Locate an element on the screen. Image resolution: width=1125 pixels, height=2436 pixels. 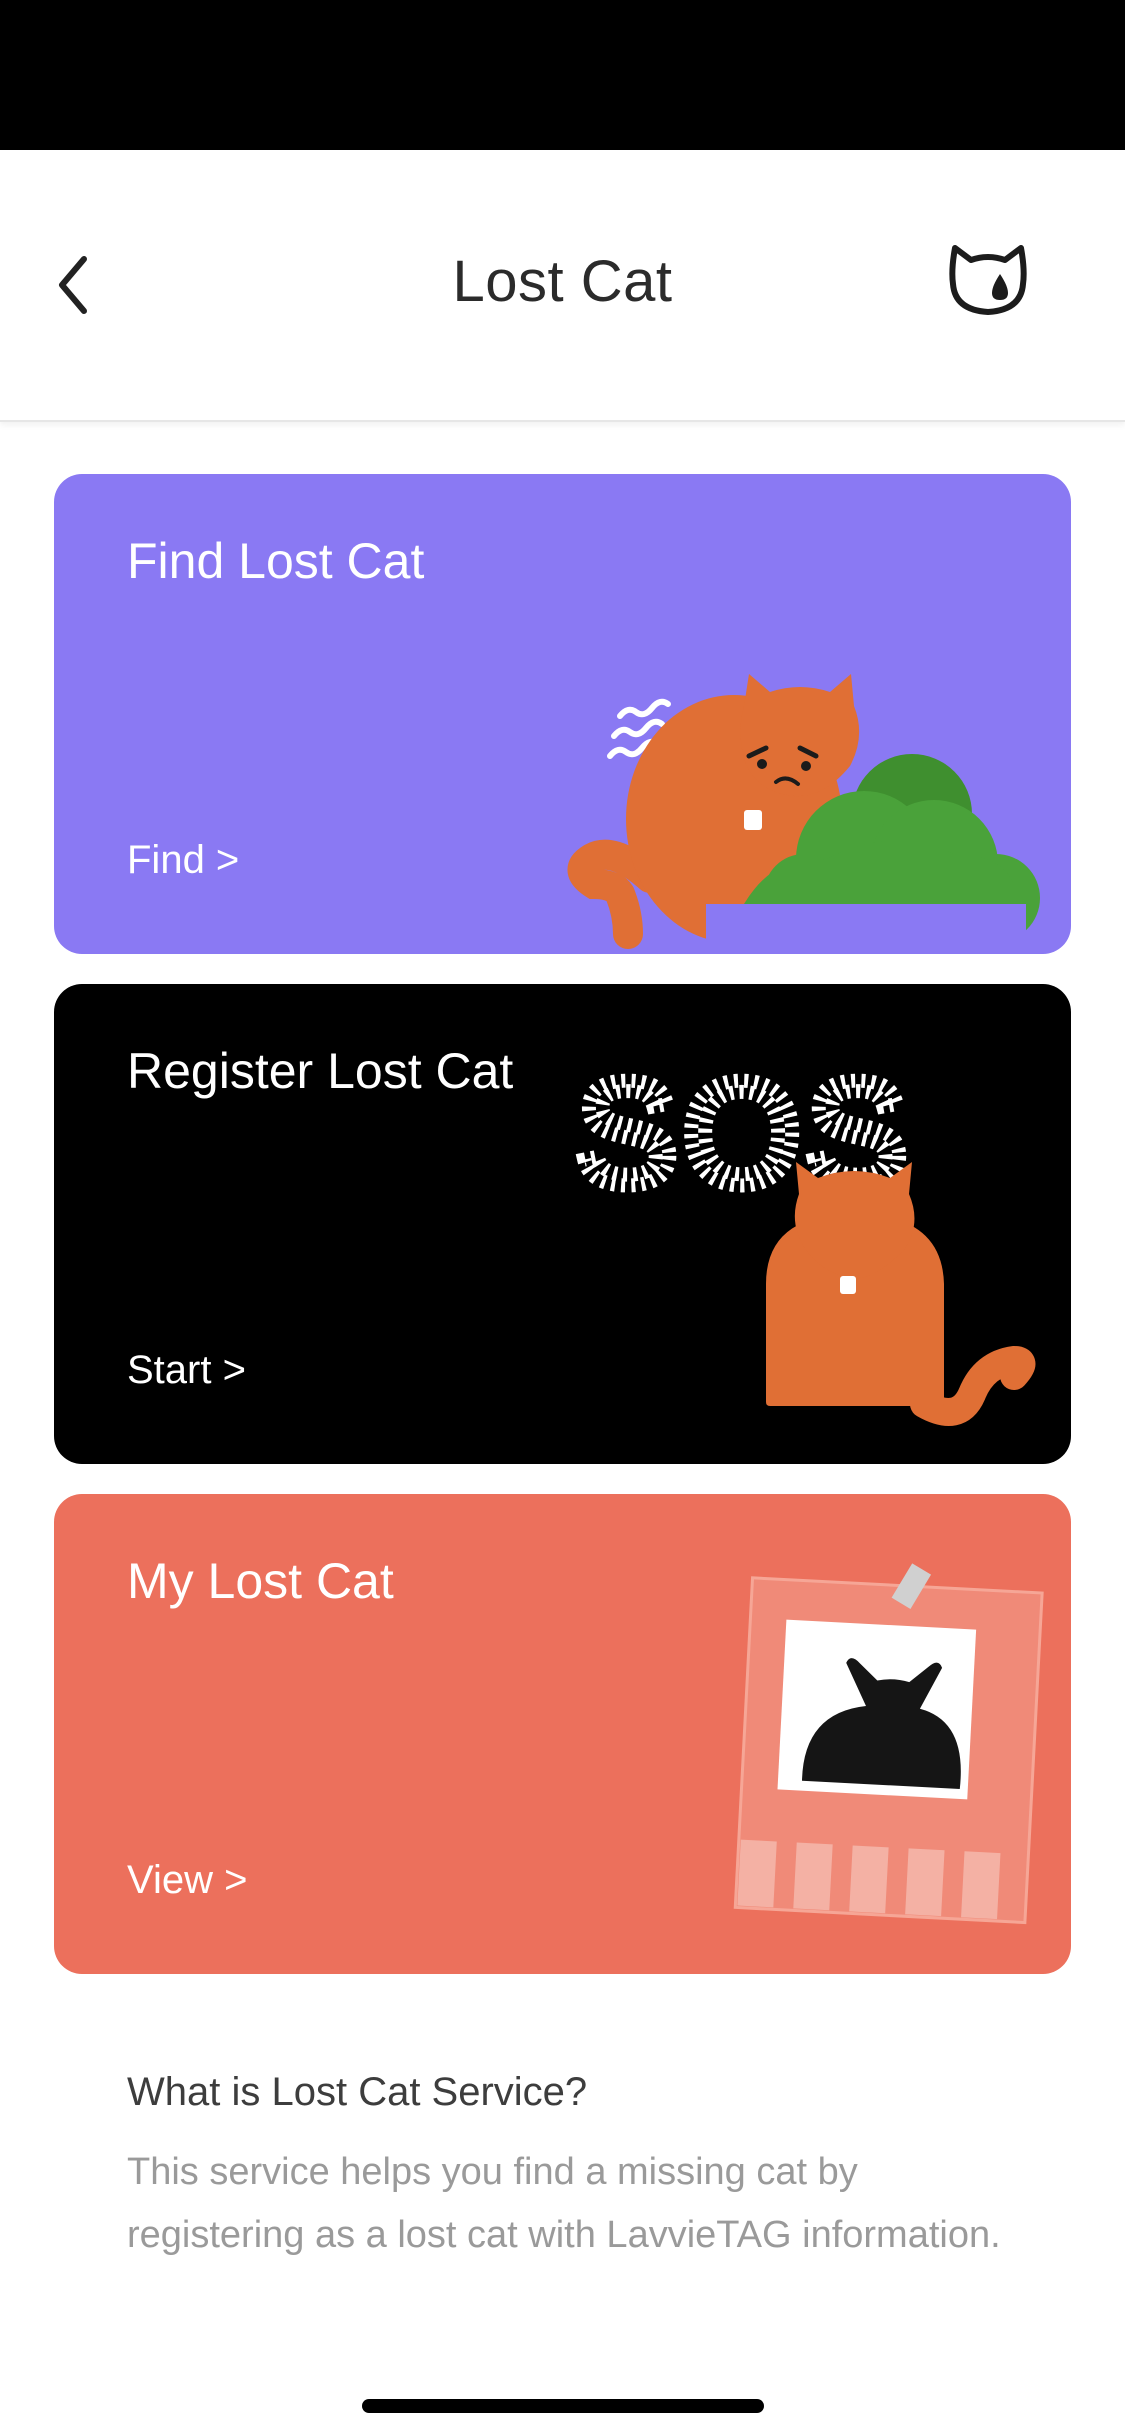
service-info-title: What is Lost Cat Service? is located at coordinates (357, 2092).